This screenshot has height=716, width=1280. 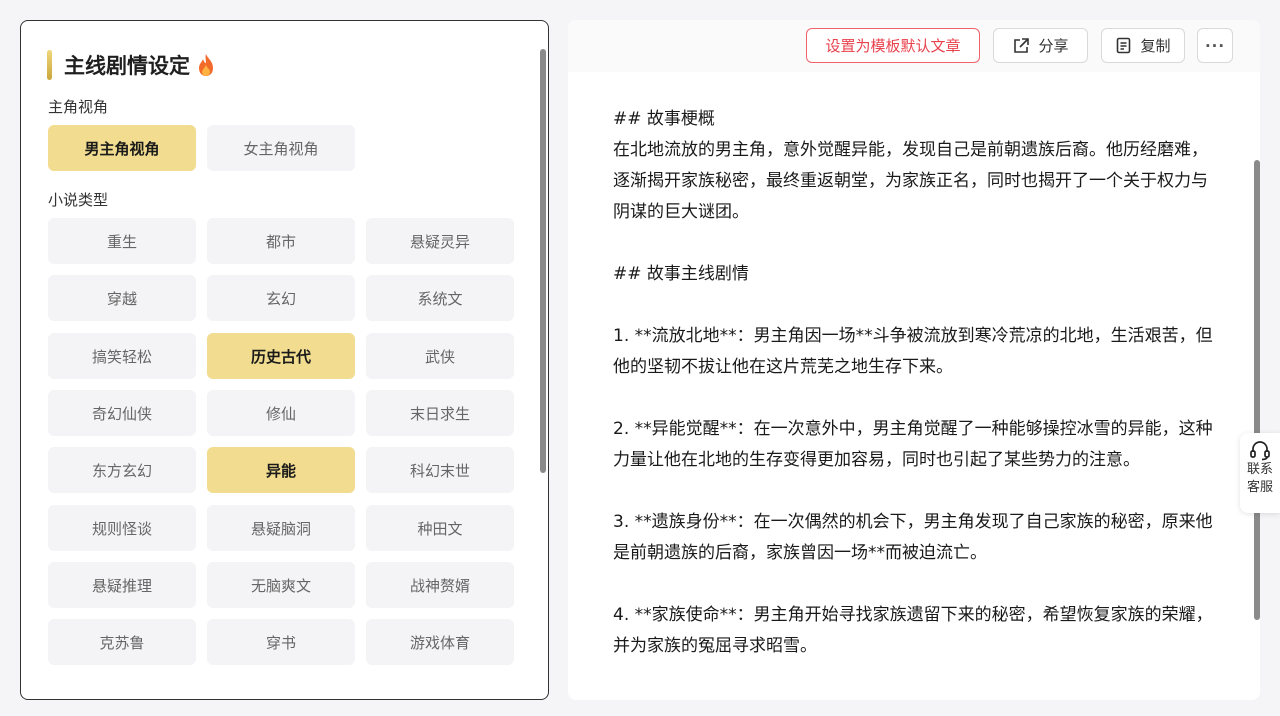 What do you see at coordinates (440, 241) in the screenshot?
I see `genre-option: 悬疑灵异` at bounding box center [440, 241].